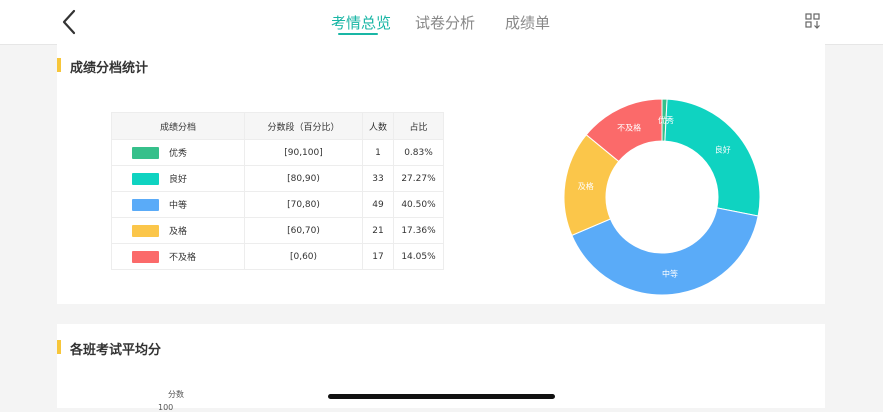  What do you see at coordinates (418, 256) in the screenshot?
I see `ratio-cell: 14.05%` at bounding box center [418, 256].